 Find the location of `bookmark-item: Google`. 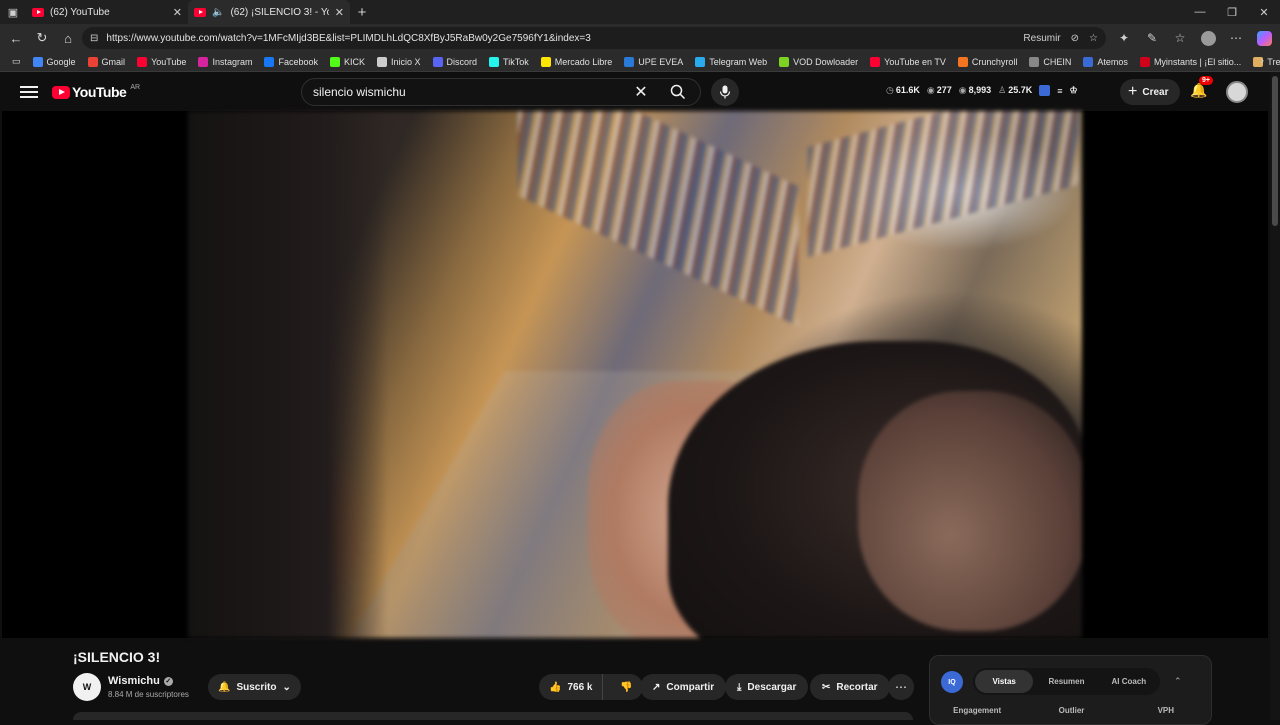

bookmark-item: Google is located at coordinates (54, 61).